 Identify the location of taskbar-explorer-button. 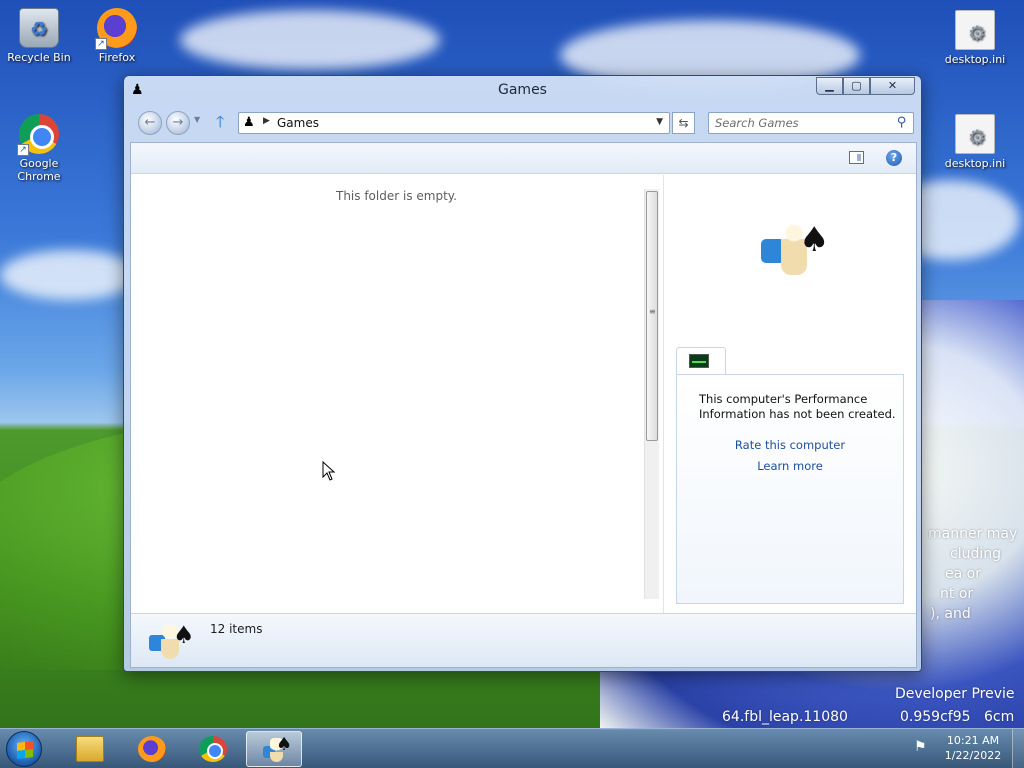
(90, 749).